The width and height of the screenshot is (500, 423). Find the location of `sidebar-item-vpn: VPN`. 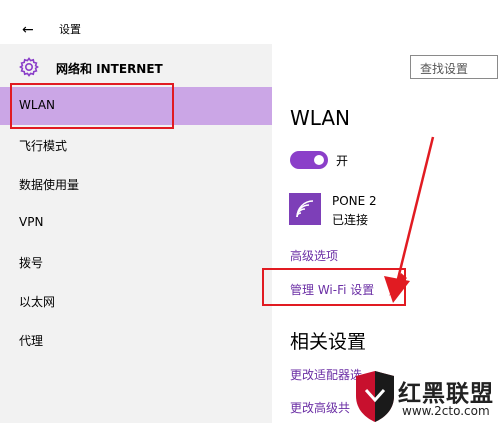

sidebar-item-vpn: VPN is located at coordinates (136, 223).